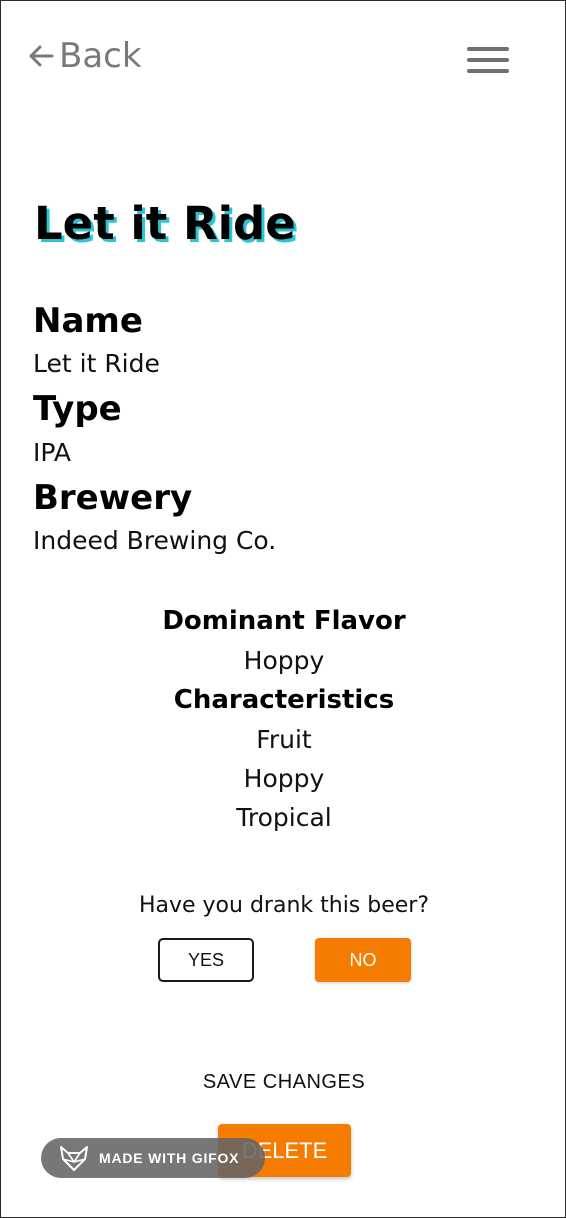 The width and height of the screenshot is (566, 1218). What do you see at coordinates (284, 621) in the screenshot?
I see `dominant-flavor-label: Dominant Flavor` at bounding box center [284, 621].